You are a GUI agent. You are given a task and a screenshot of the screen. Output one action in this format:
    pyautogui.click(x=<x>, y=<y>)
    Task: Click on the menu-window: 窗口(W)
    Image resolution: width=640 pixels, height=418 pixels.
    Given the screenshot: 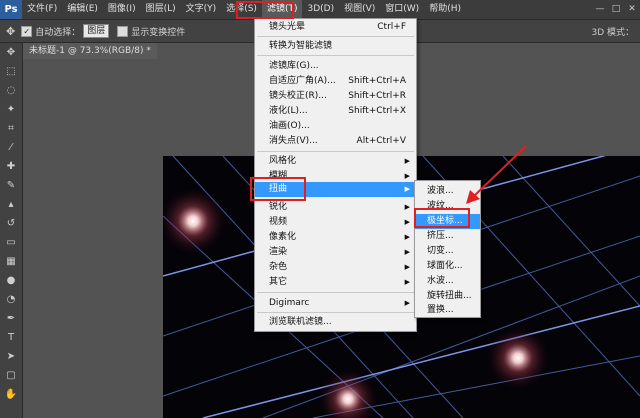 What is the action you would take?
    pyautogui.click(x=402, y=9)
    